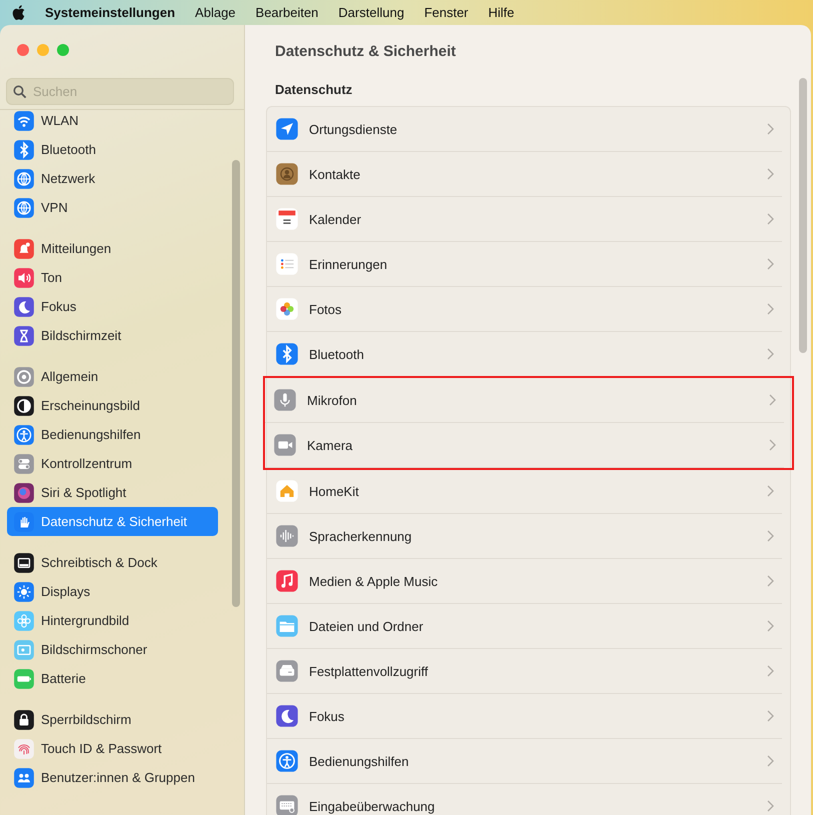 This screenshot has height=815, width=813. Describe the element at coordinates (524, 264) in the screenshot. I see `settings-row: Erinnerungen` at that location.